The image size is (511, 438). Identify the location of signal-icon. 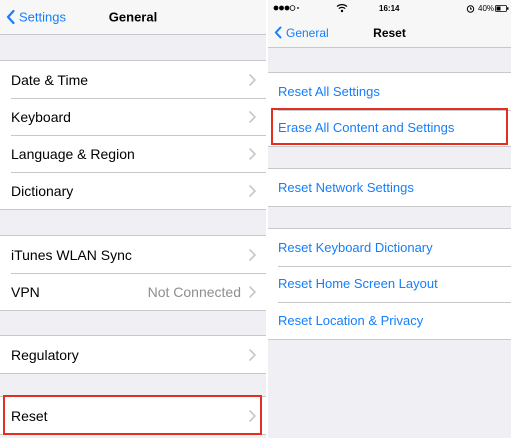
(286, 8).